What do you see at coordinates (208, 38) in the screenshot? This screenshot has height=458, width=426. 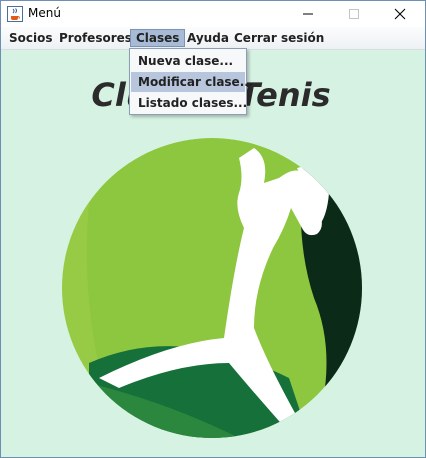 I see `menu-ayuda: Ayuda` at bounding box center [208, 38].